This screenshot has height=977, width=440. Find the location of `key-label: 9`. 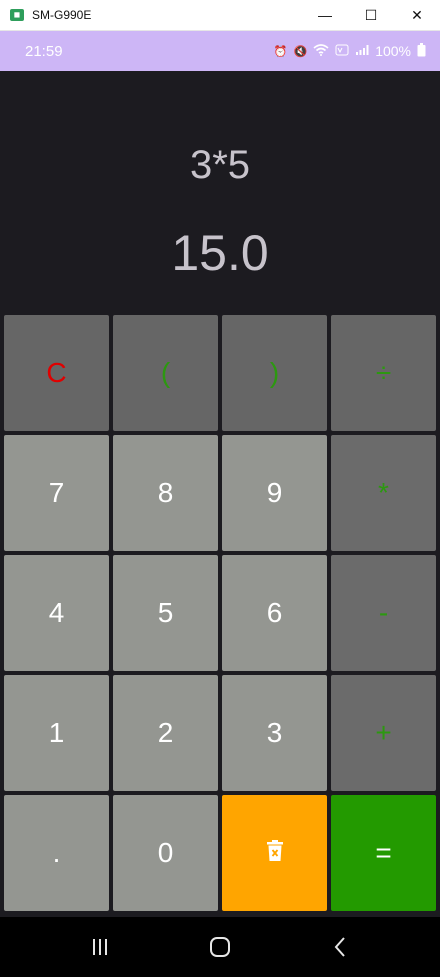

key-label: 9 is located at coordinates (274, 492).